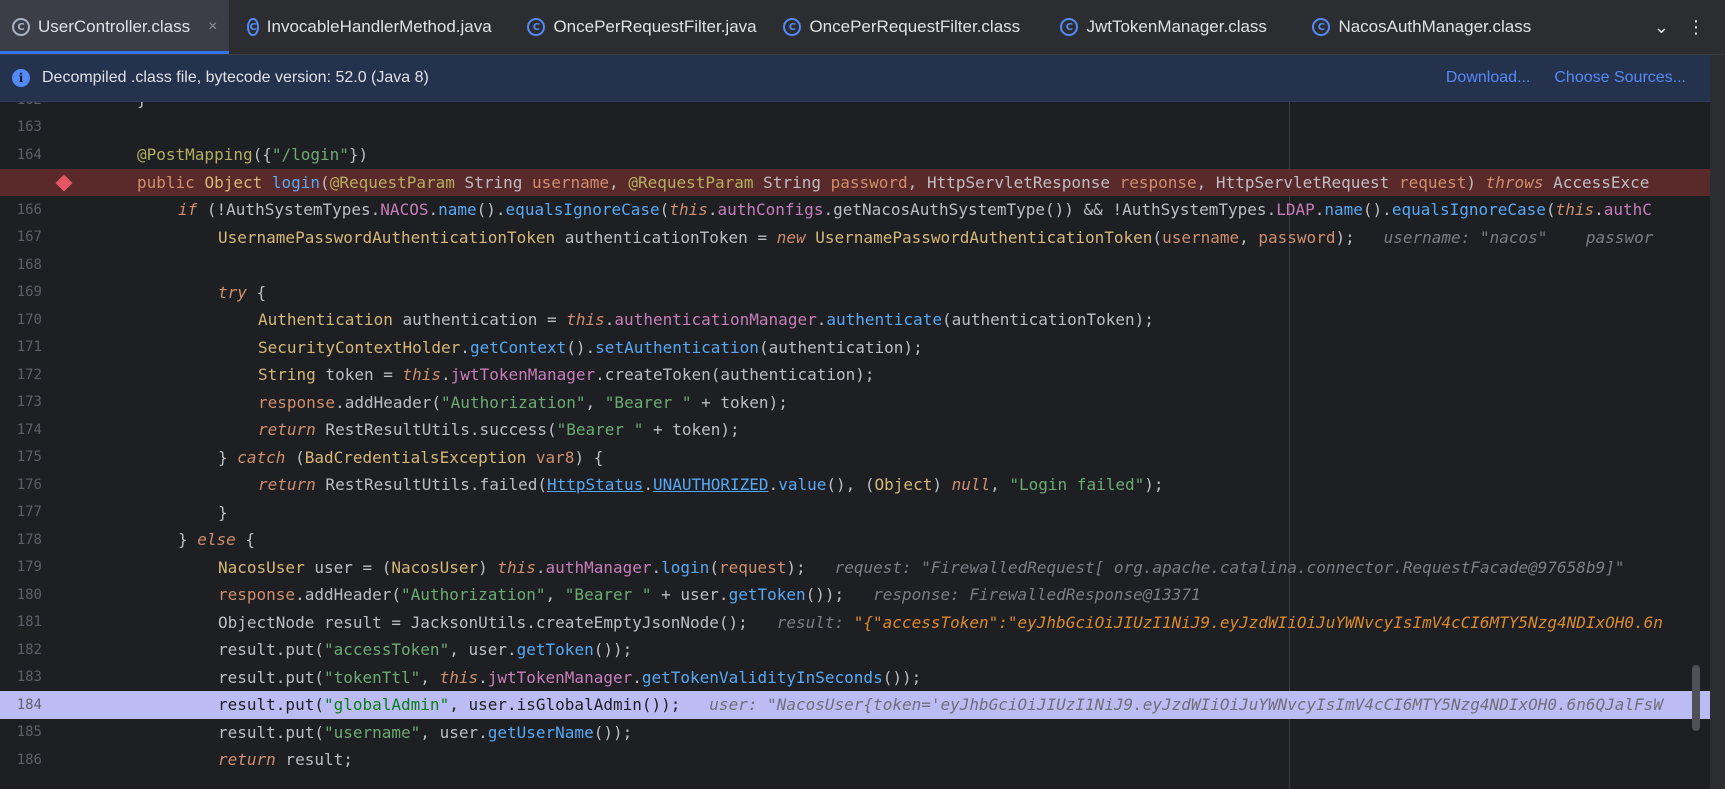  What do you see at coordinates (1717, 422) in the screenshot?
I see `right-tool-strip` at bounding box center [1717, 422].